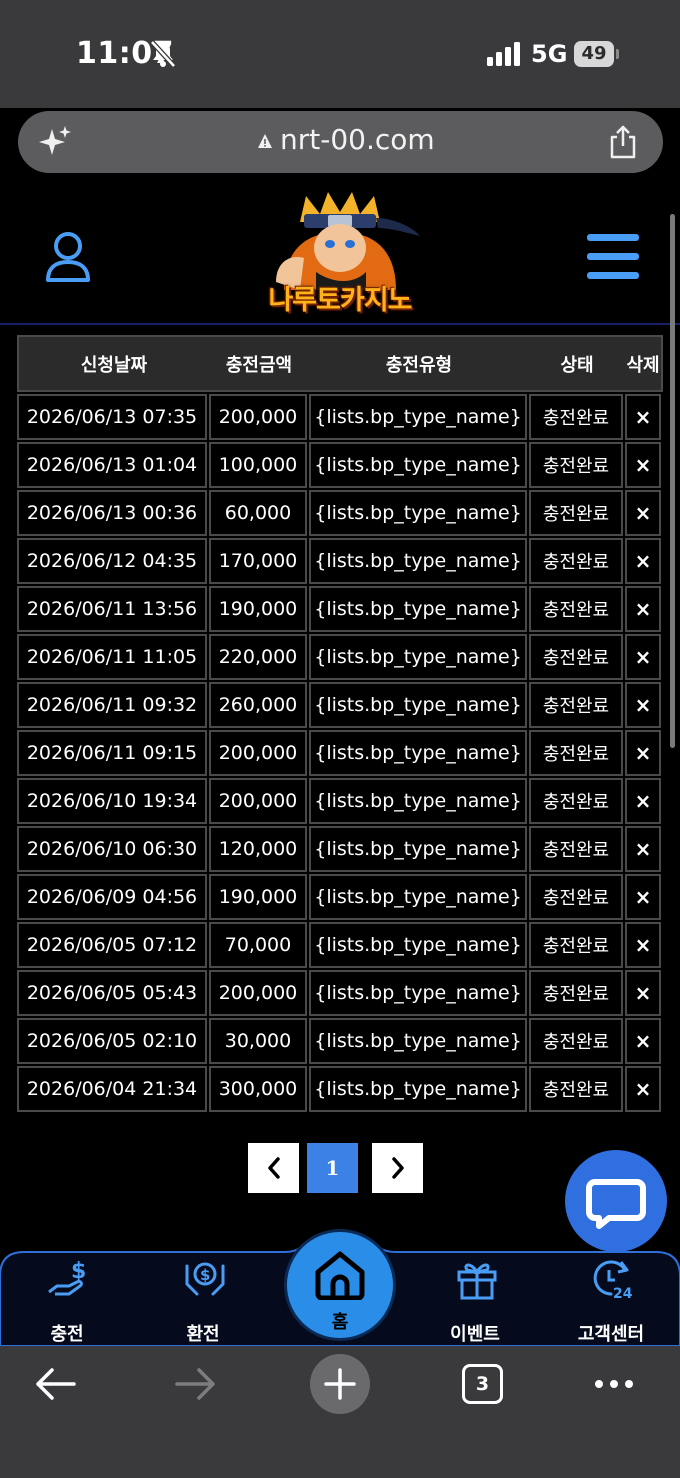 The width and height of the screenshot is (680, 1478). I want to click on pagination-next-button, so click(397, 1168).